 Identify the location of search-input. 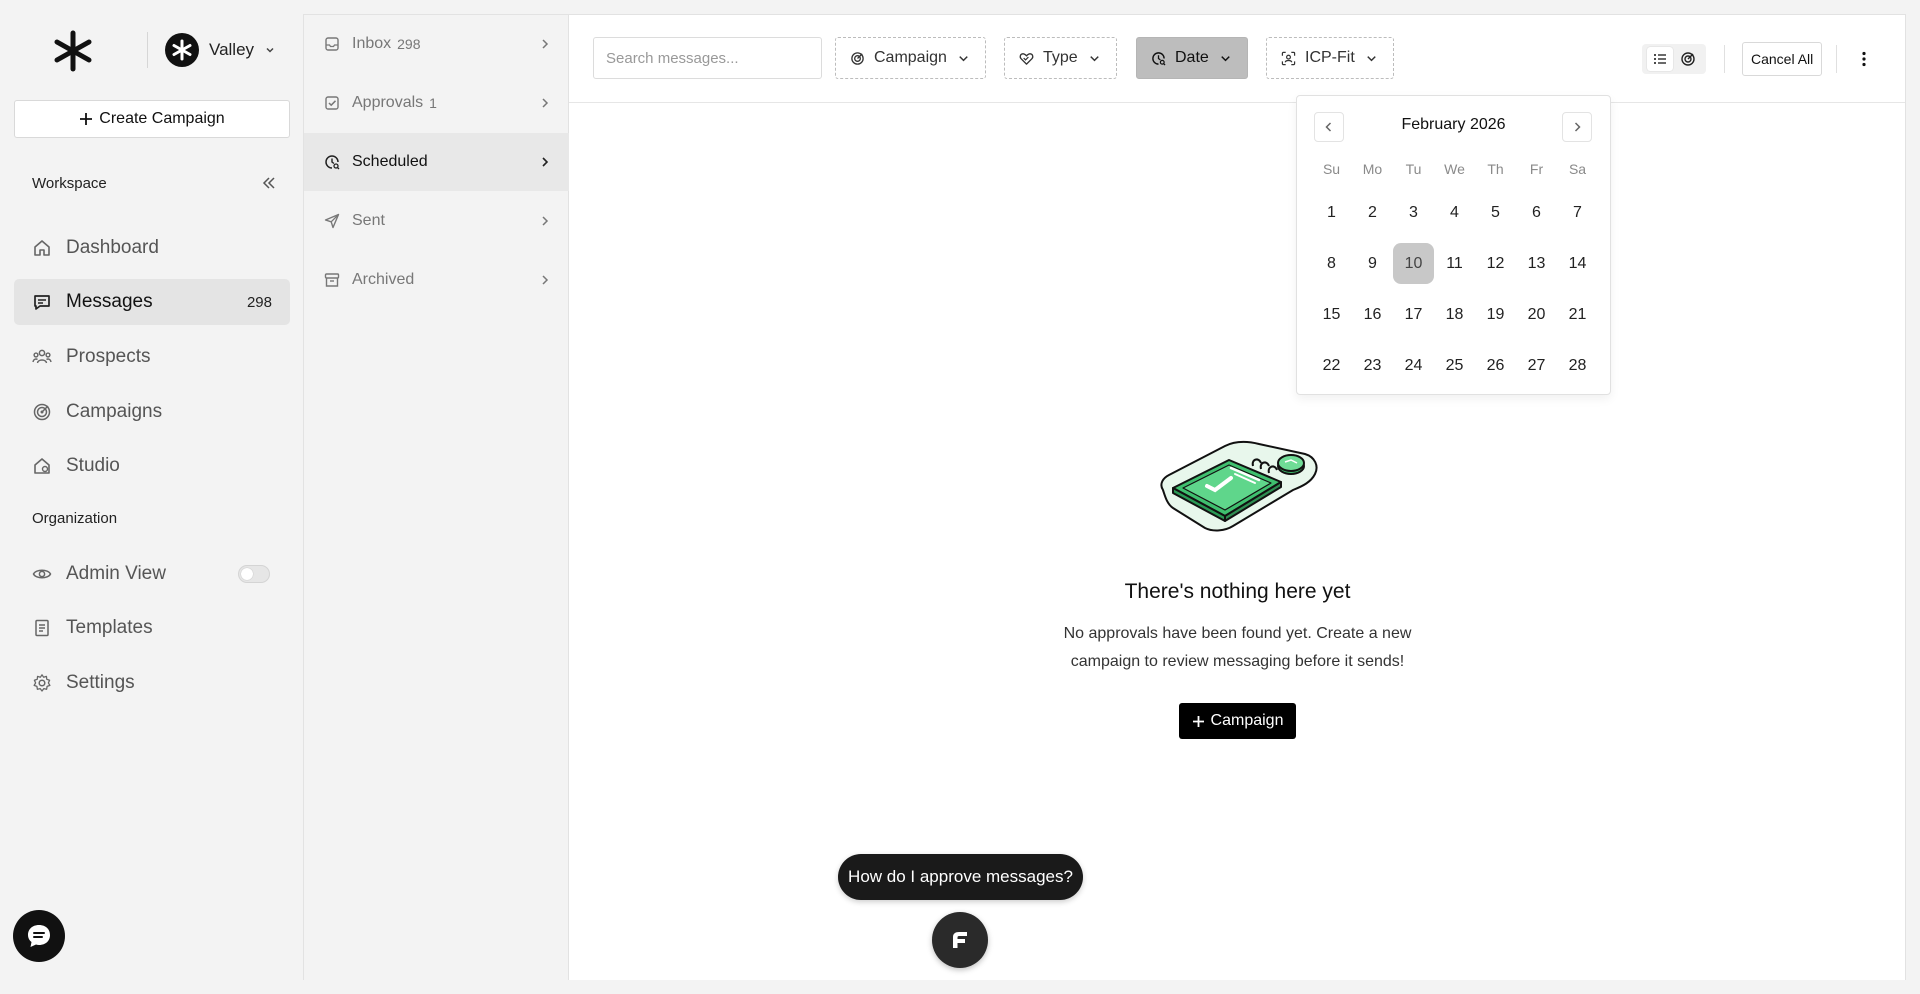
(707, 58).